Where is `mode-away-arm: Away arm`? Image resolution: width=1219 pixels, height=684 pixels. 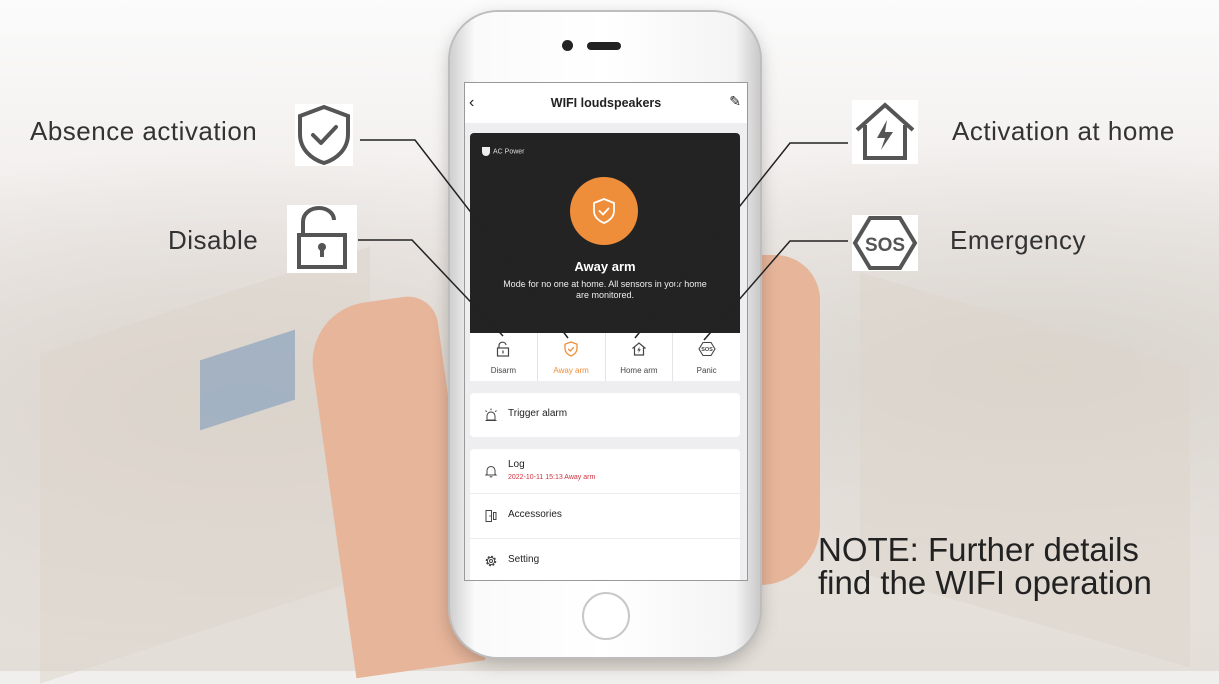
mode-away-arm: Away arm is located at coordinates (572, 357).